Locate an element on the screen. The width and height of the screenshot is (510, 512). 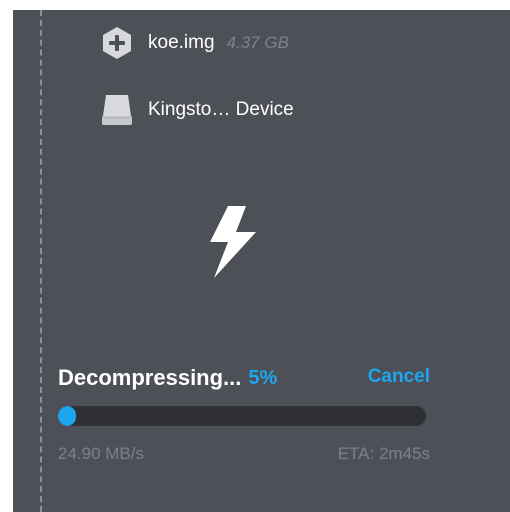
progress-percent: 5% is located at coordinates (263, 377).